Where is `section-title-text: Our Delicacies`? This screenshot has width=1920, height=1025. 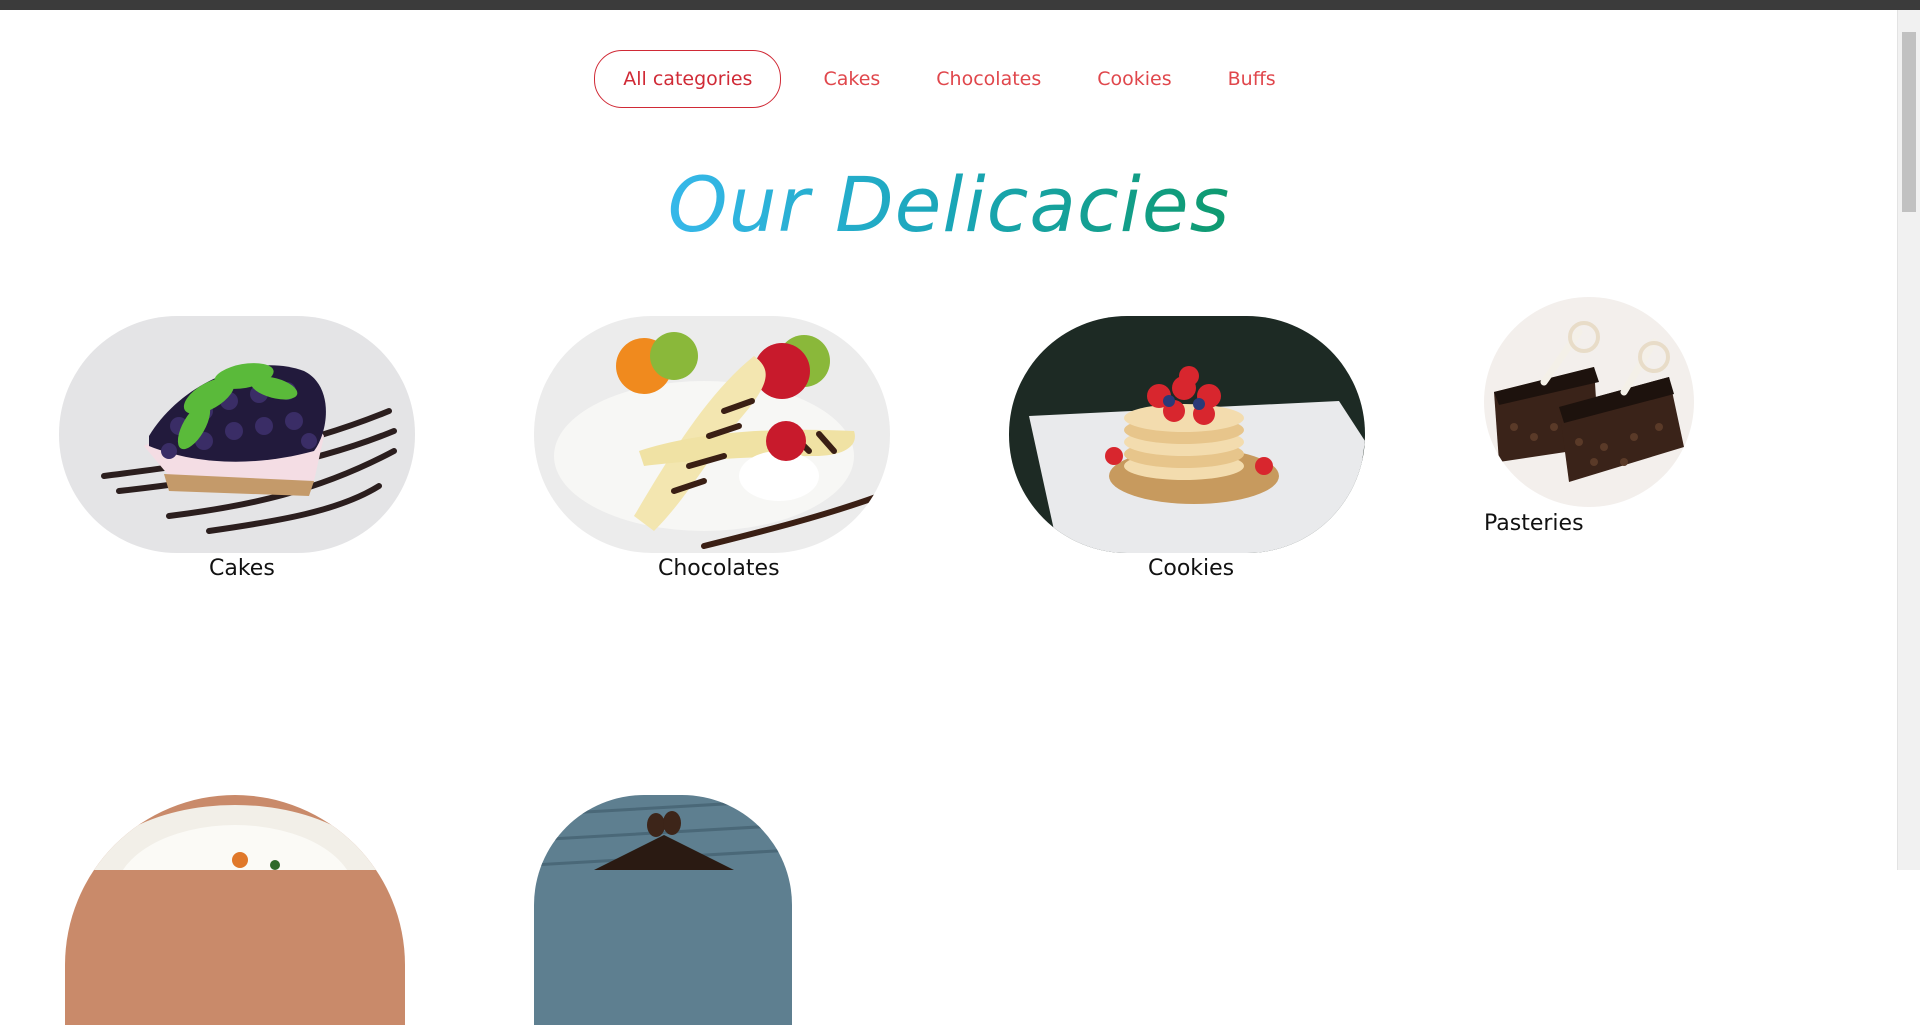 section-title-text: Our Delicacies is located at coordinates (949, 204).